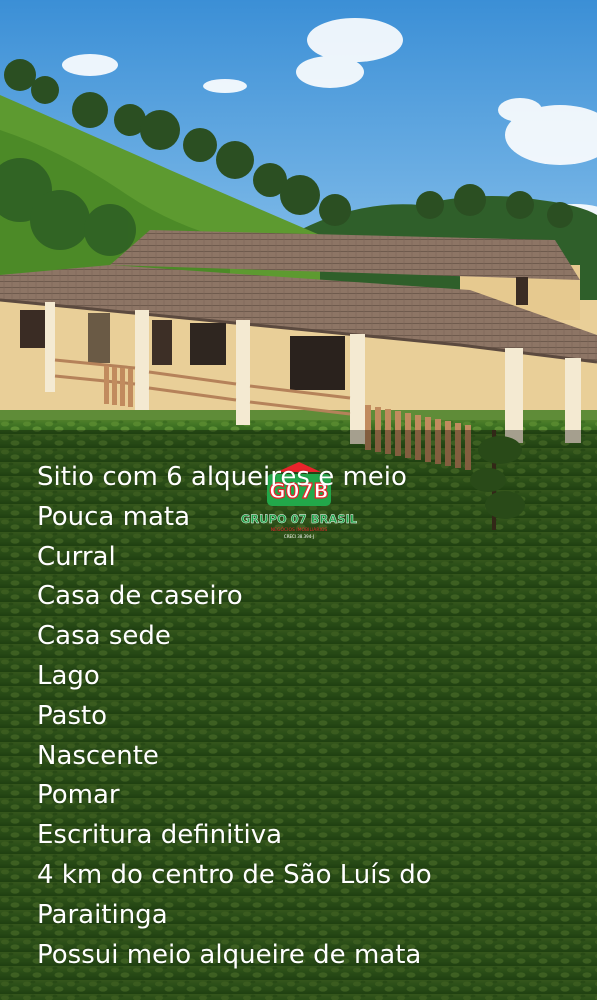  Describe the element at coordinates (98, 755) in the screenshot. I see `listing-line: Nascente` at that location.